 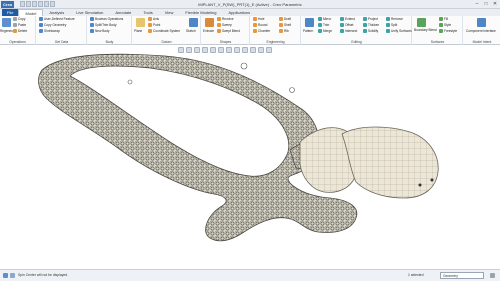 What do you see at coordinates (481, 31) in the screenshot?
I see `component-interface-button: Component Interface` at bounding box center [481, 31].